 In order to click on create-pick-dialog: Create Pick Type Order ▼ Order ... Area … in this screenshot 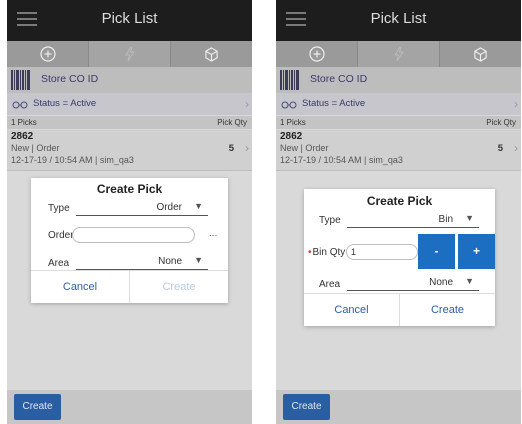, I will do `click(129, 240)`.